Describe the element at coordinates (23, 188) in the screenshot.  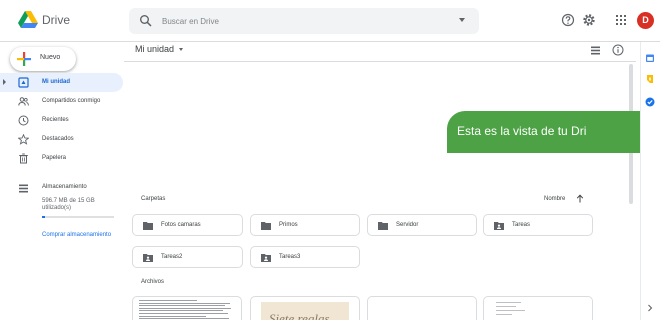
I see `storage-icon` at that location.